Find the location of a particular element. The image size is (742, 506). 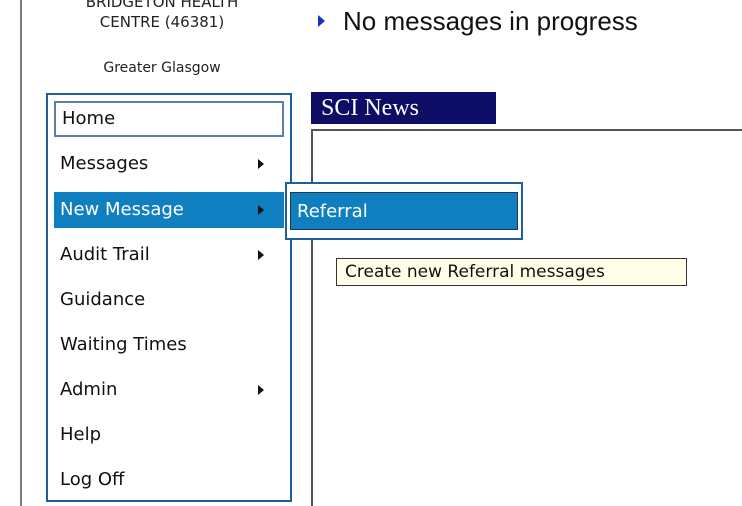

menu-item-admin: Admin is located at coordinates (169, 390).